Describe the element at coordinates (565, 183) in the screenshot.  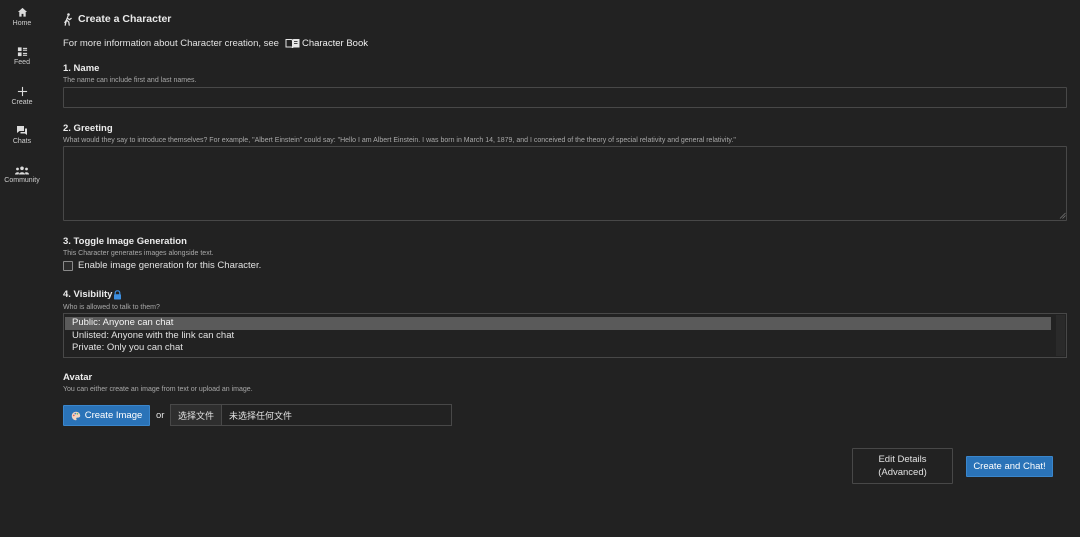
I see `greeting-textarea` at that location.